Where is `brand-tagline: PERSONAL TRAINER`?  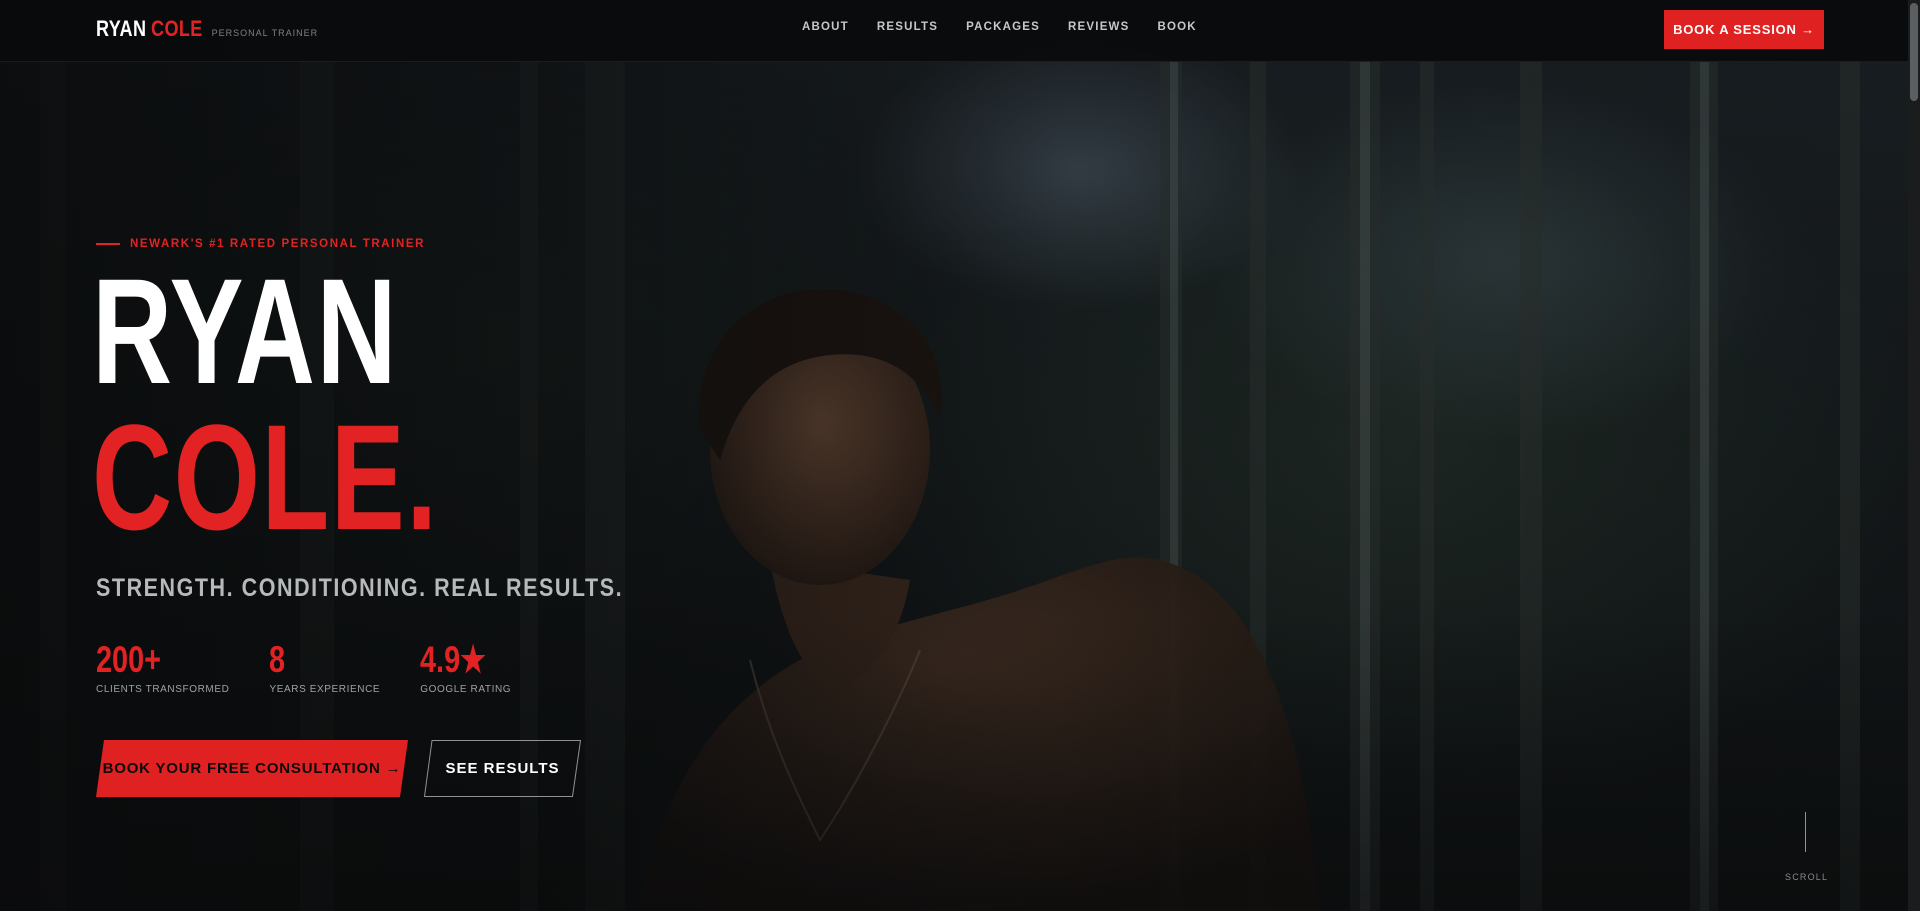
brand-tagline: PERSONAL TRAINER is located at coordinates (265, 33).